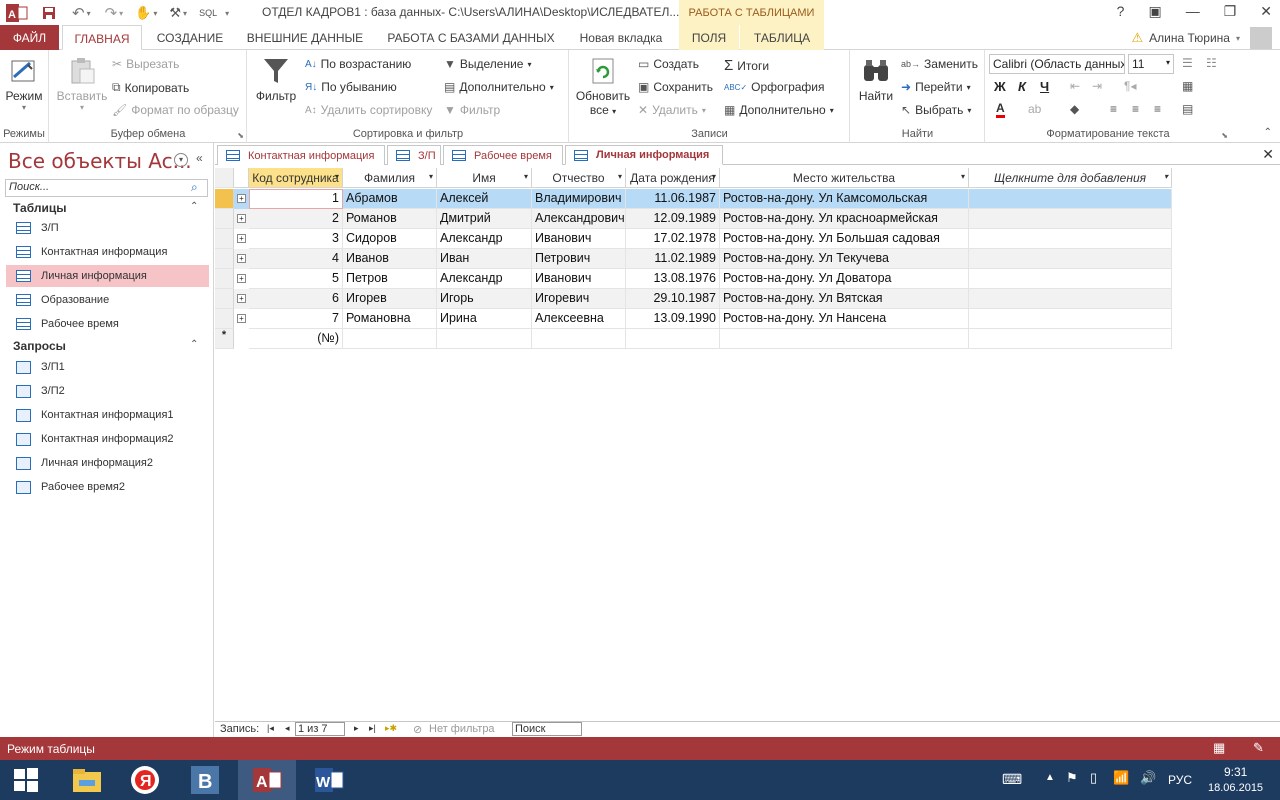 Image resolution: width=1280 pixels, height=800 pixels. I want to click on cell-surname: Романов, so click(390, 219).